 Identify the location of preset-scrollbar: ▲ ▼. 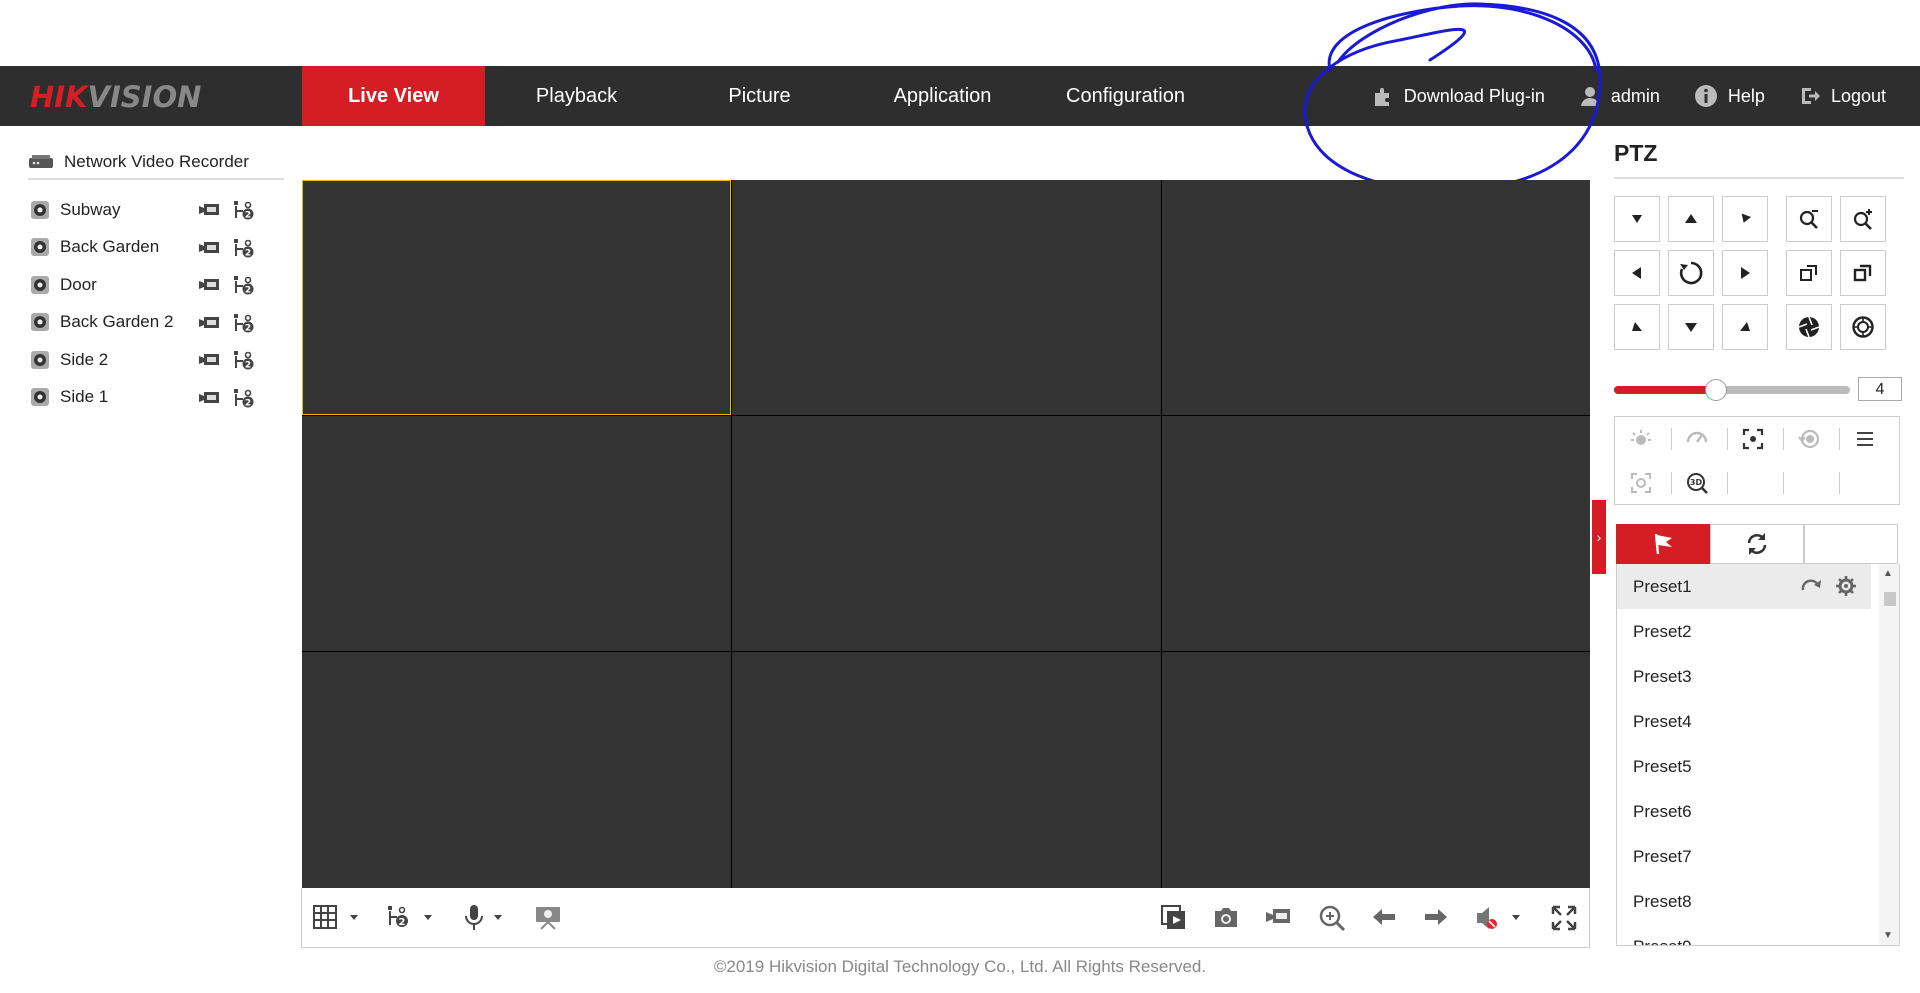
(1889, 754).